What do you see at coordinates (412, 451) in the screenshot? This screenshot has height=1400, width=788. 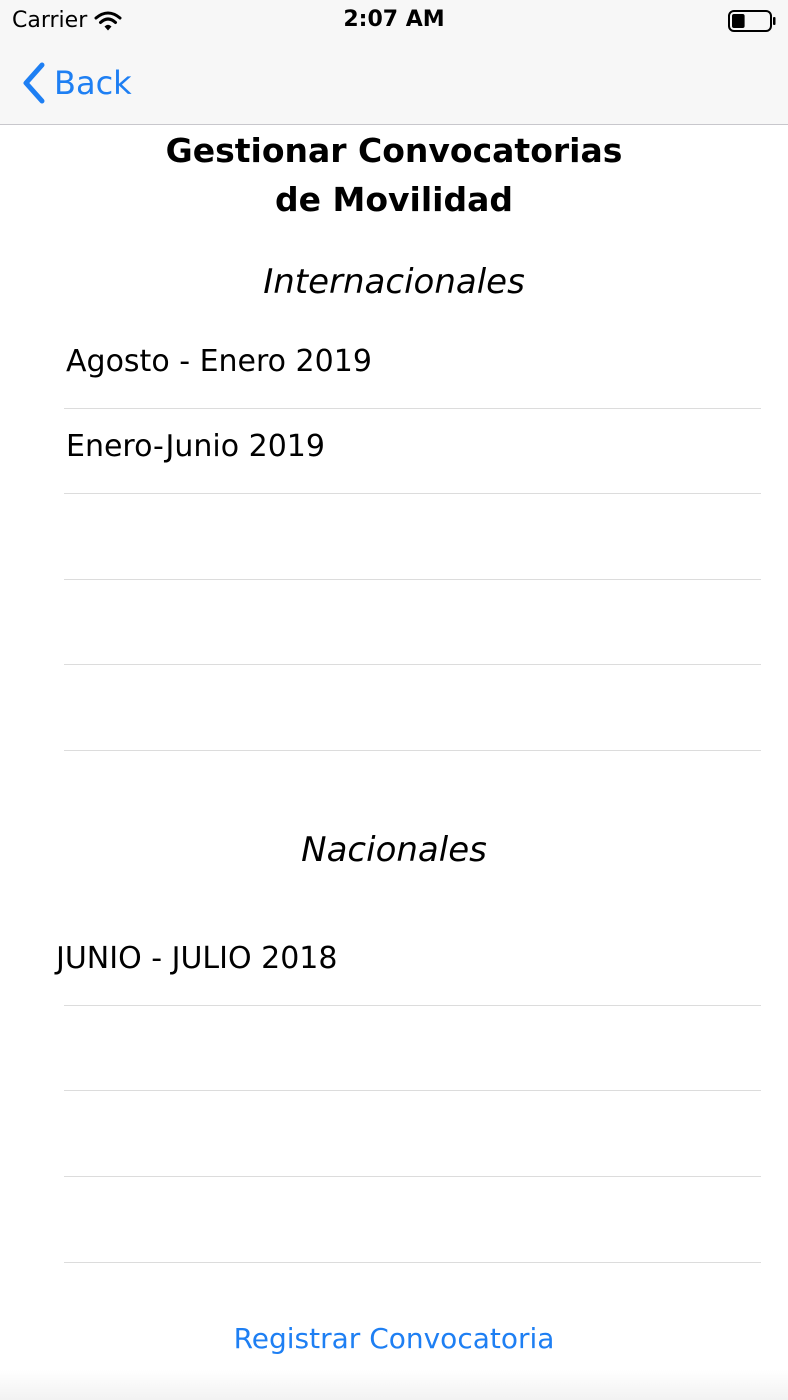 I see `list-item: Enero-Junio 2019` at bounding box center [412, 451].